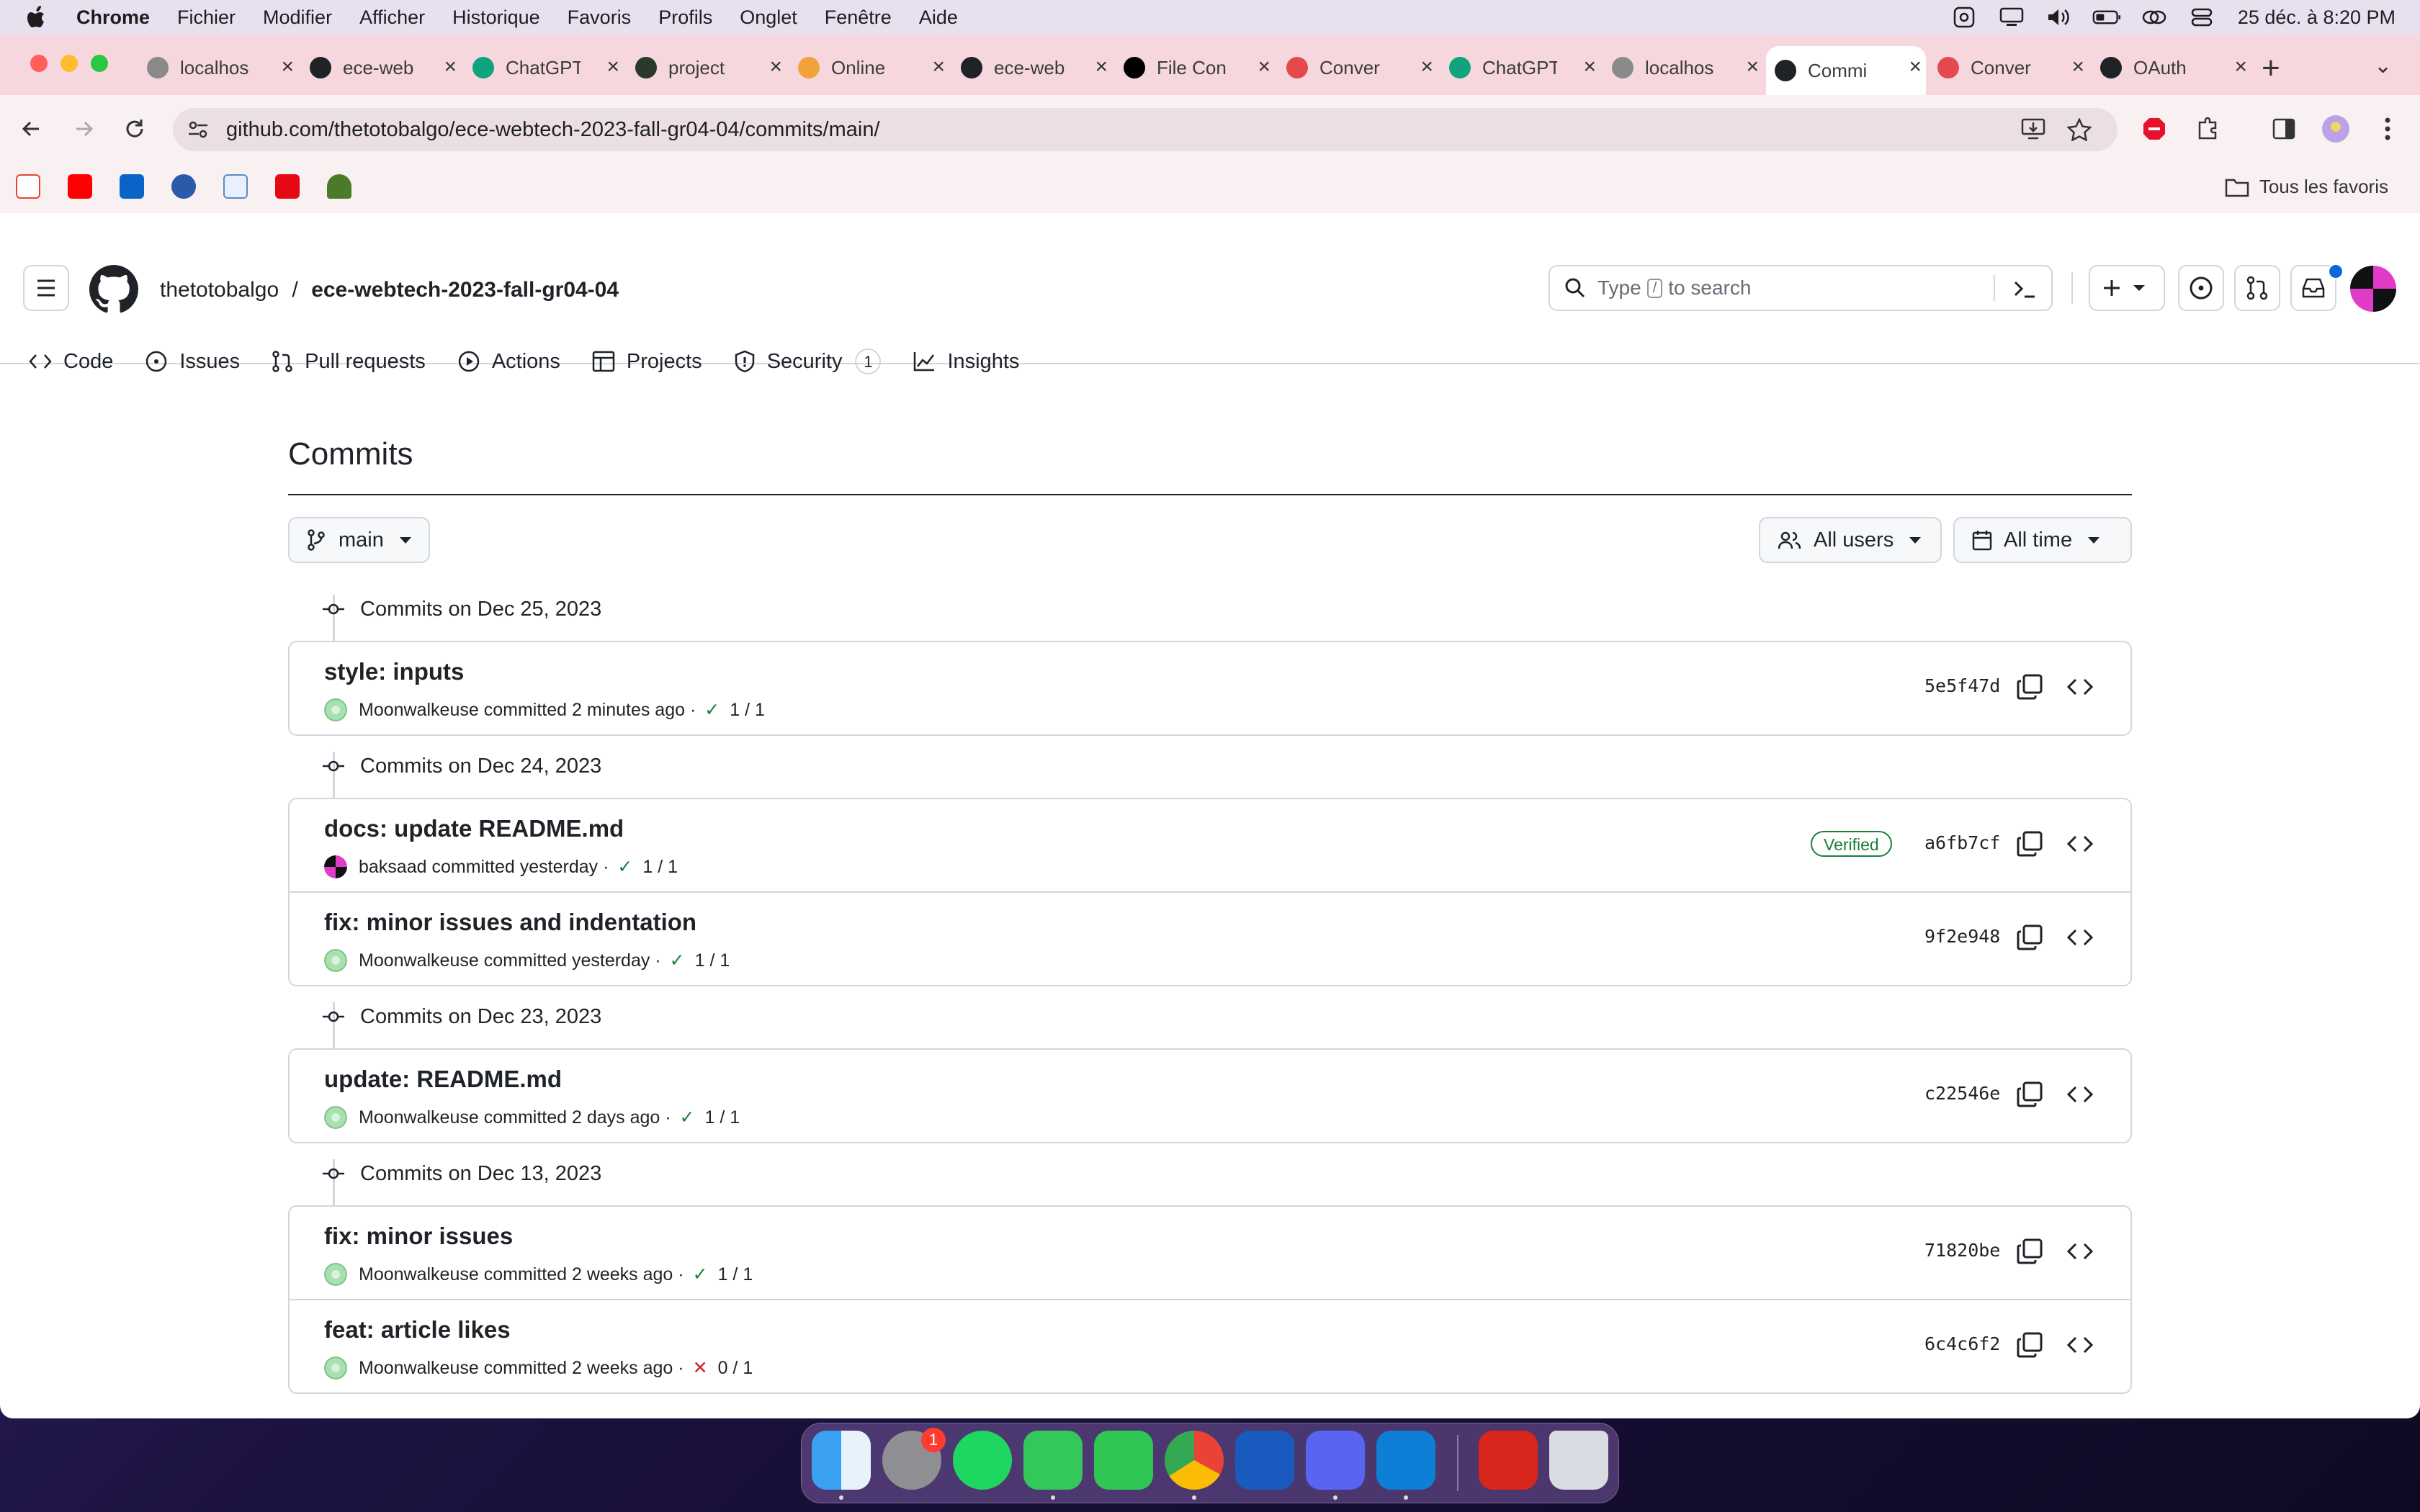 This screenshot has height=1512, width=2420. I want to click on new-tab-button: +, so click(2271, 68).